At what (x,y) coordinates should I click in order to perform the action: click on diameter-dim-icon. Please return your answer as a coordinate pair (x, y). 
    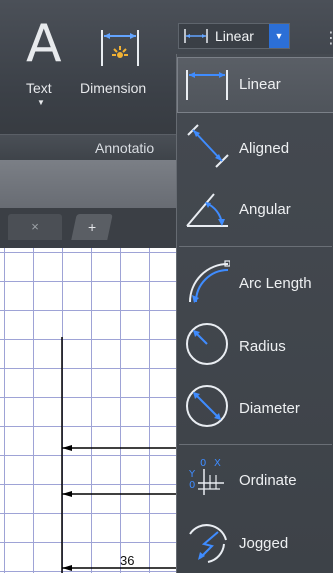
    Looking at the image, I should click on (207, 406).